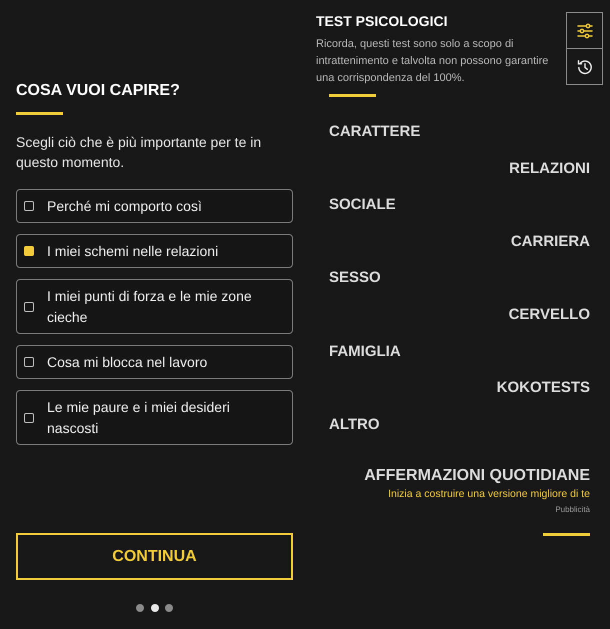  I want to click on ad-label: Pubblicità, so click(572, 509).